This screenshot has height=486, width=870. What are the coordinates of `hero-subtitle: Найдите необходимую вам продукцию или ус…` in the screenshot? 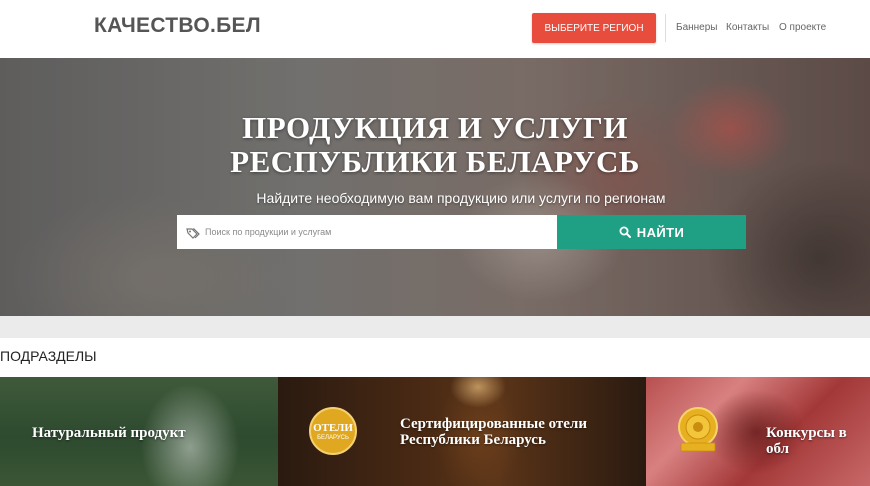 It's located at (461, 198).